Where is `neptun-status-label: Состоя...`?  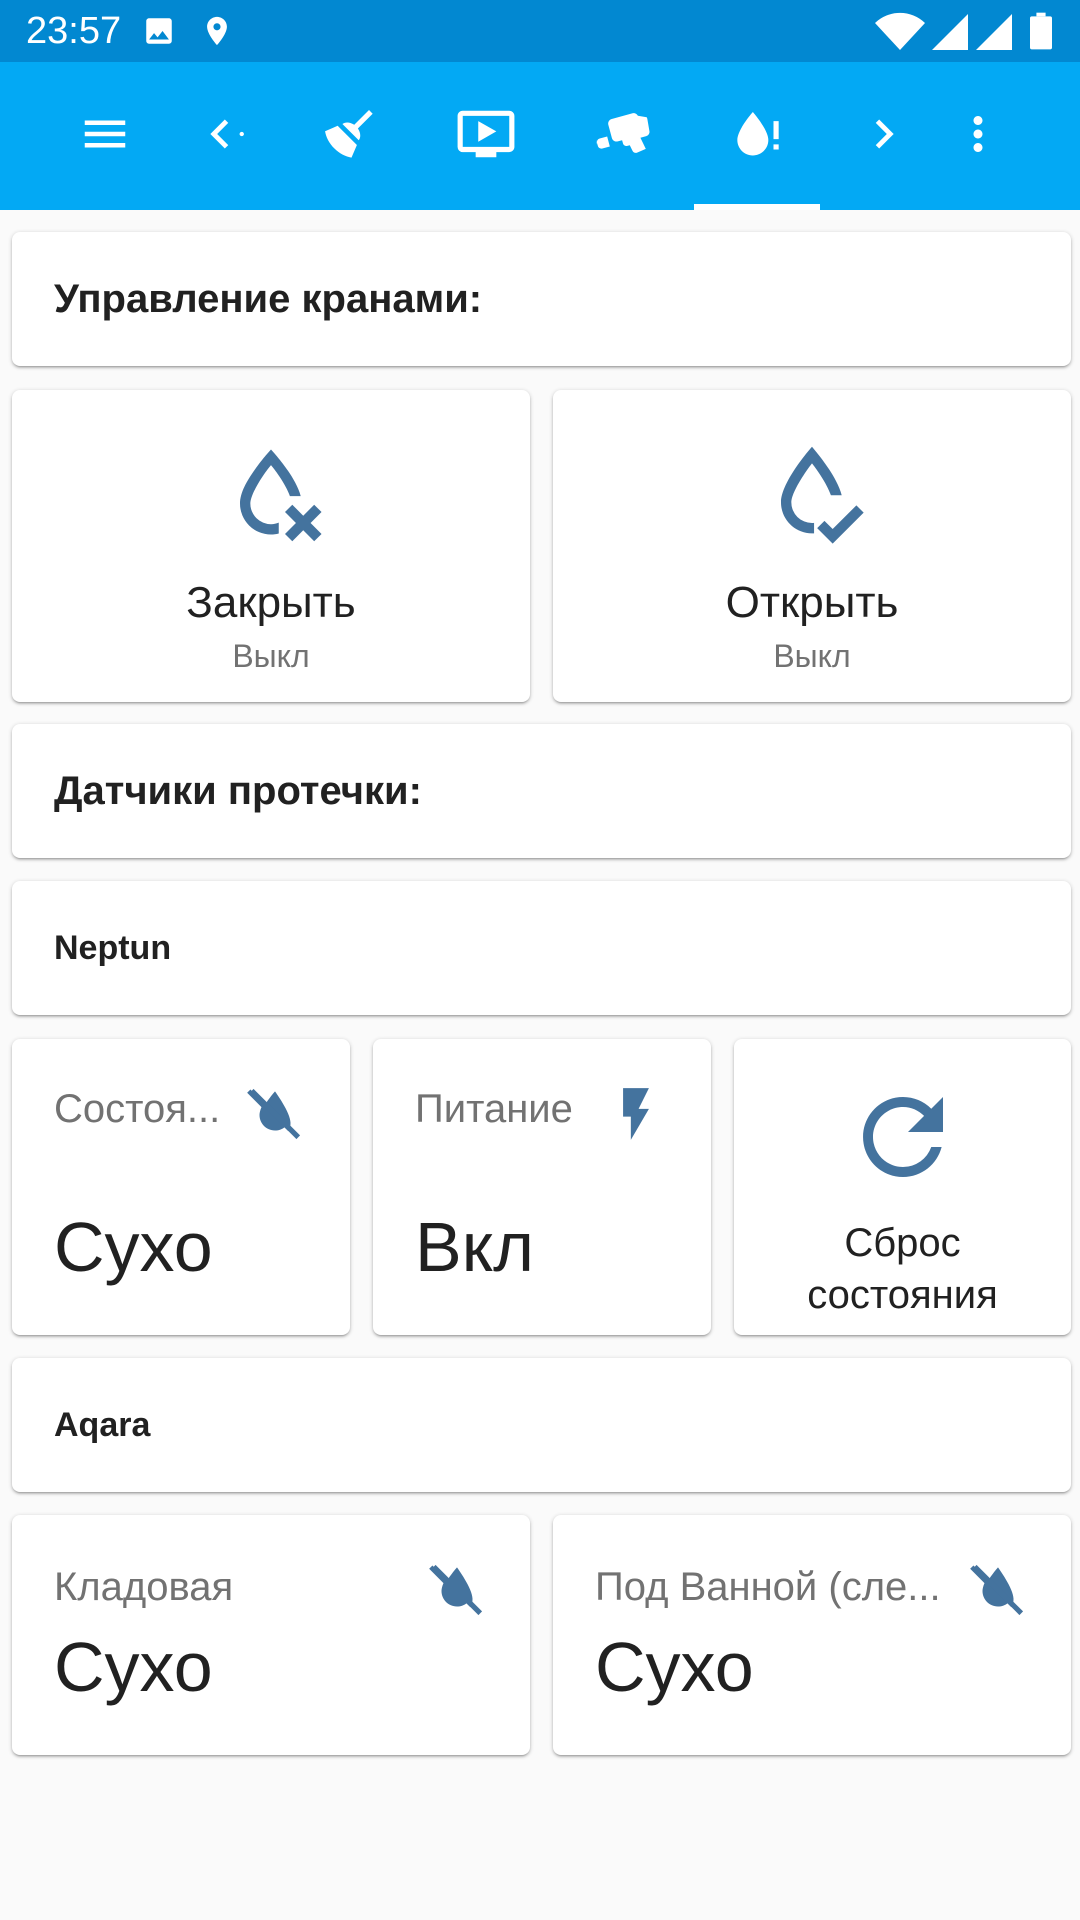 neptun-status-label: Состоя... is located at coordinates (137, 1109).